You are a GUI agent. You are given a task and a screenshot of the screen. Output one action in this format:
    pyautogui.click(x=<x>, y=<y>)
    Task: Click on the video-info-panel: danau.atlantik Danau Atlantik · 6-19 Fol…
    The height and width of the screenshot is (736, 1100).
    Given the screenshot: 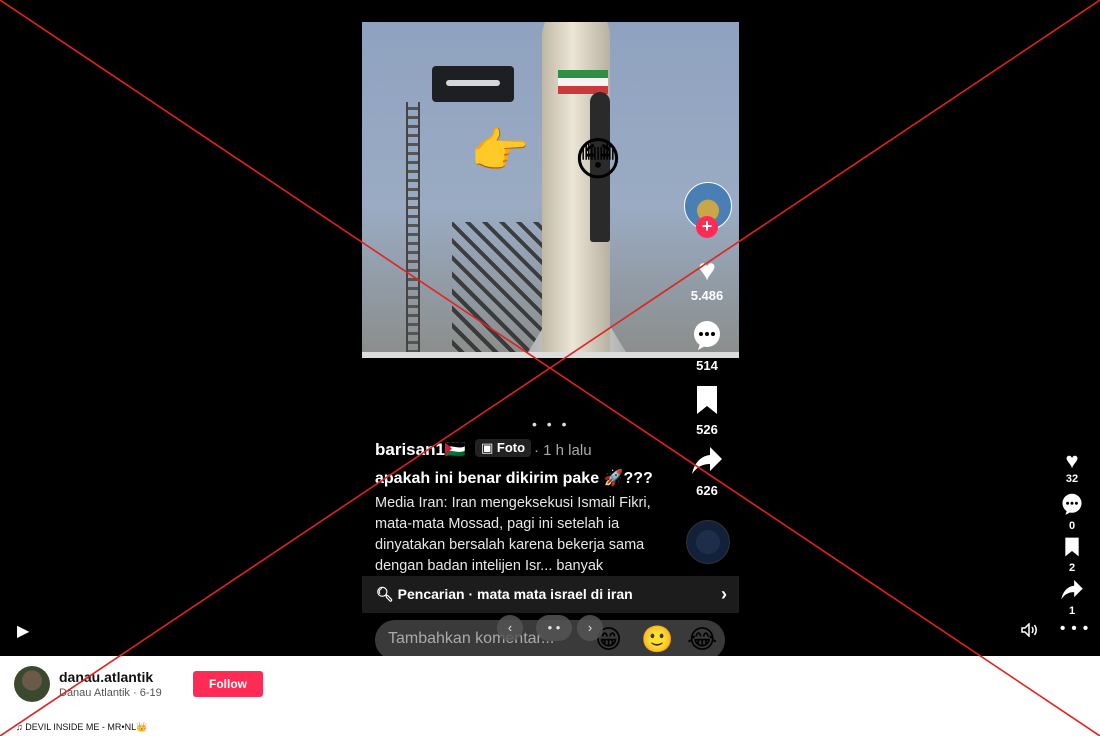 What is the action you would take?
    pyautogui.click(x=550, y=696)
    